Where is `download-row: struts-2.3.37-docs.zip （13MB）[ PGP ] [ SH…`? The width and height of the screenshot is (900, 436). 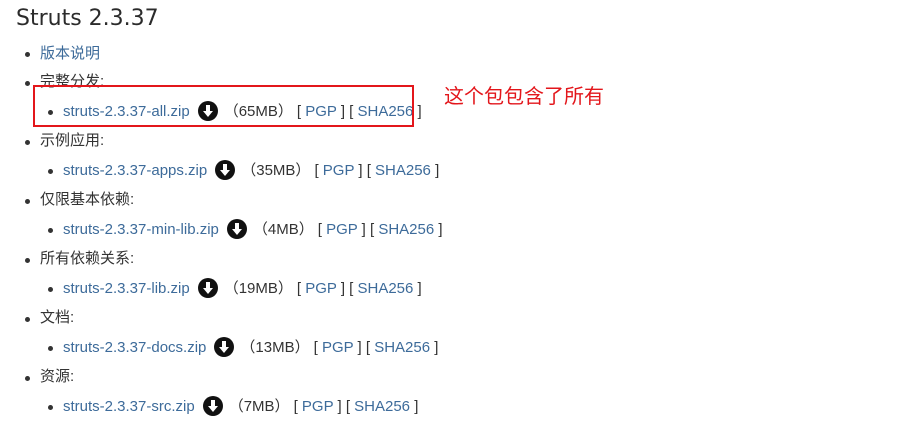 download-row: struts-2.3.37-docs.zip （13MB）[ PGP ] [ SH… is located at coordinates (251, 347).